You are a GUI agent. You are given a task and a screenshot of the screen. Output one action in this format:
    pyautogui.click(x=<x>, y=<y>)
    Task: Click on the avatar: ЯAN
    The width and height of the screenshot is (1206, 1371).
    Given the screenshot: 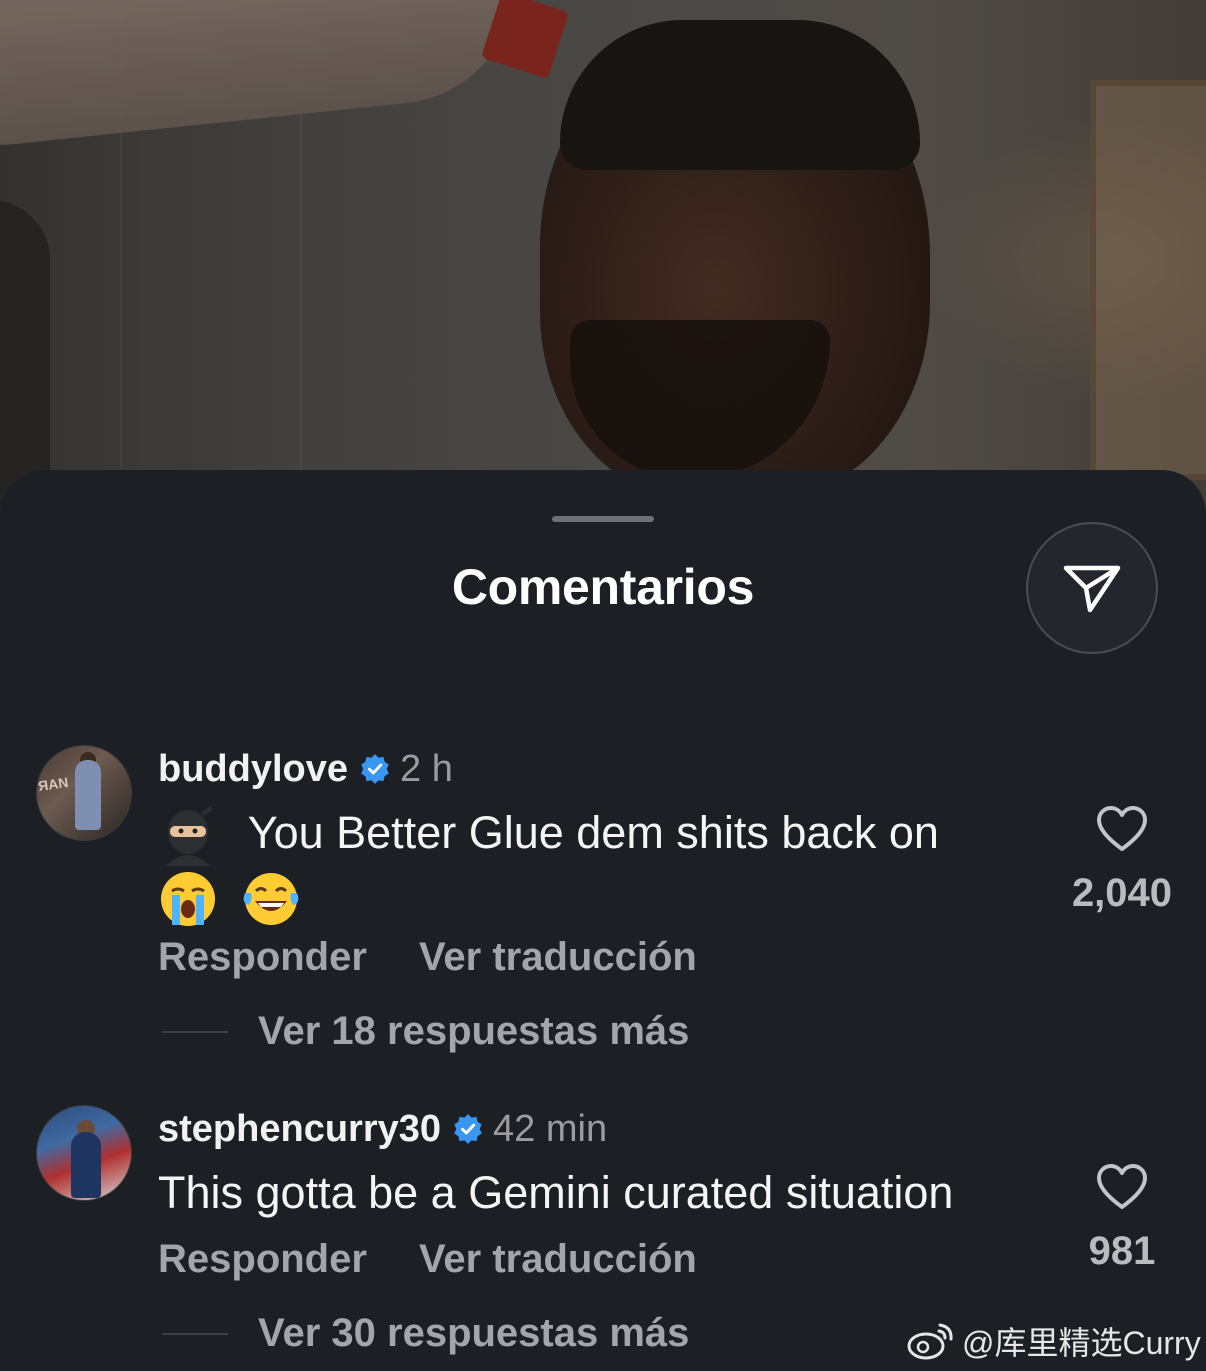 What is the action you would take?
    pyautogui.click(x=84, y=793)
    